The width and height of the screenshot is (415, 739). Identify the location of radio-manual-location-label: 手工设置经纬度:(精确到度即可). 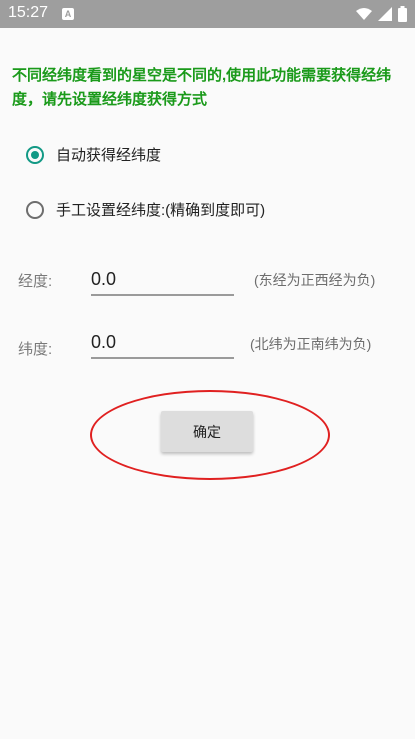
(161, 210).